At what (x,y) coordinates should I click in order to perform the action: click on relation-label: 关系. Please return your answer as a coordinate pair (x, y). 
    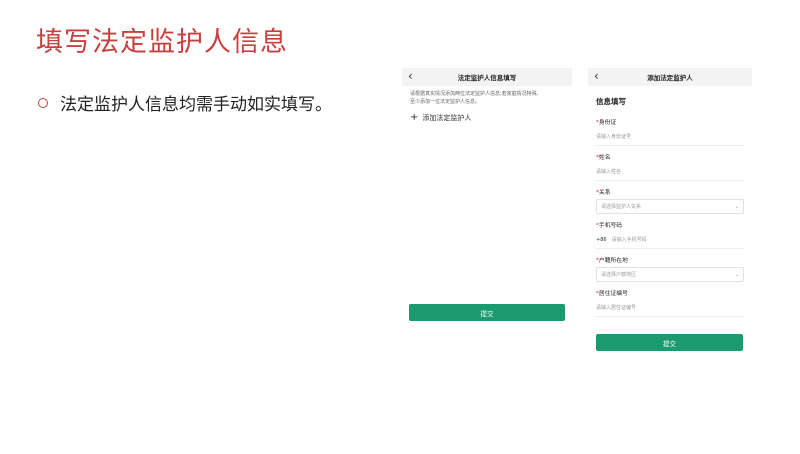
    Looking at the image, I should click on (604, 193).